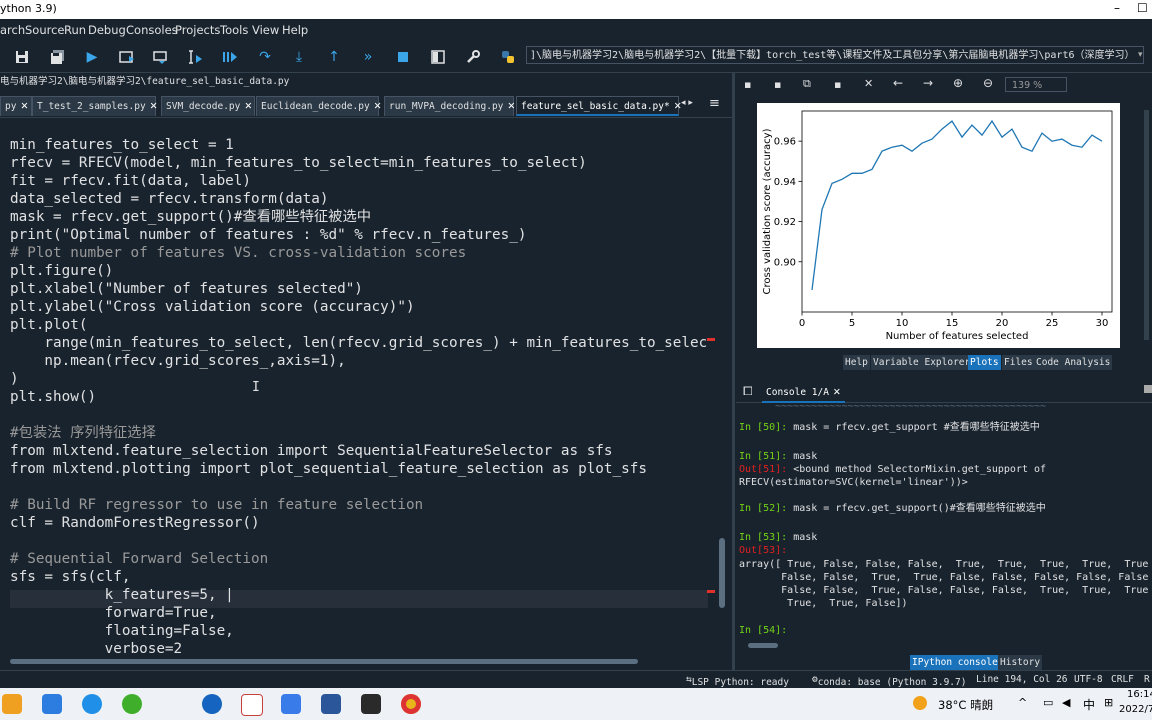 The image size is (1152, 720). Describe the element at coordinates (295, 30) in the screenshot. I see `menu-help: Help` at that location.